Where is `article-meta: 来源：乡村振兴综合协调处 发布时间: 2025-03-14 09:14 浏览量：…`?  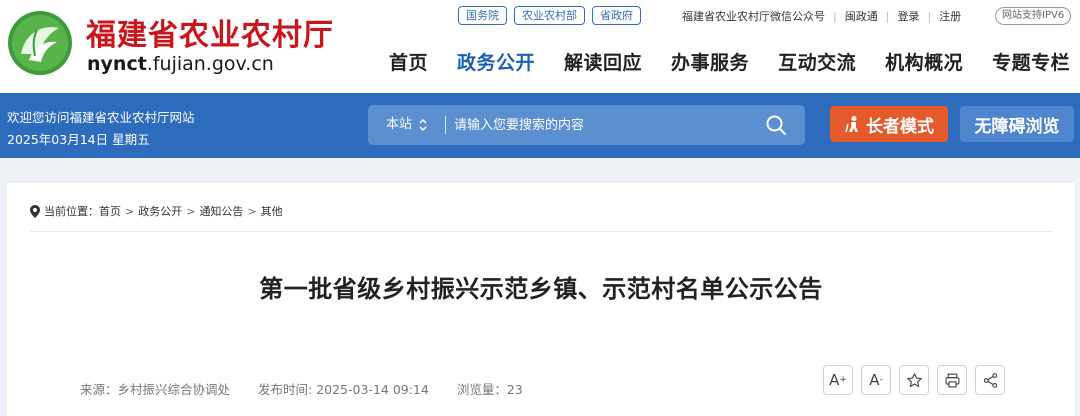
article-meta: 来源：乡村振兴综合协调处 发布时间: 2025-03-14 09:14 浏览量：… is located at coordinates (315, 388).